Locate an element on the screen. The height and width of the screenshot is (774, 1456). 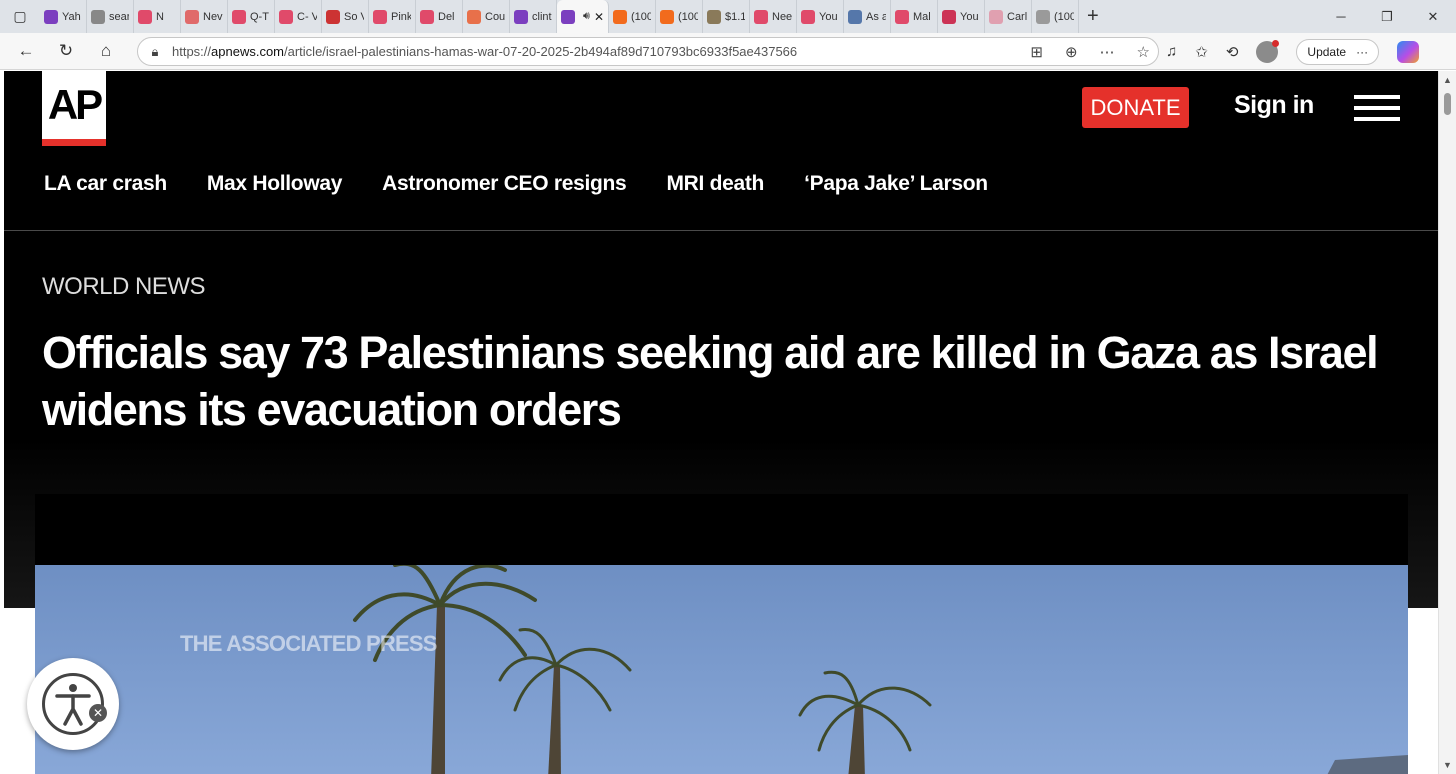
trending-link-papa-jake: ‘Papa Jake’ Larson is located at coordinates (896, 184).